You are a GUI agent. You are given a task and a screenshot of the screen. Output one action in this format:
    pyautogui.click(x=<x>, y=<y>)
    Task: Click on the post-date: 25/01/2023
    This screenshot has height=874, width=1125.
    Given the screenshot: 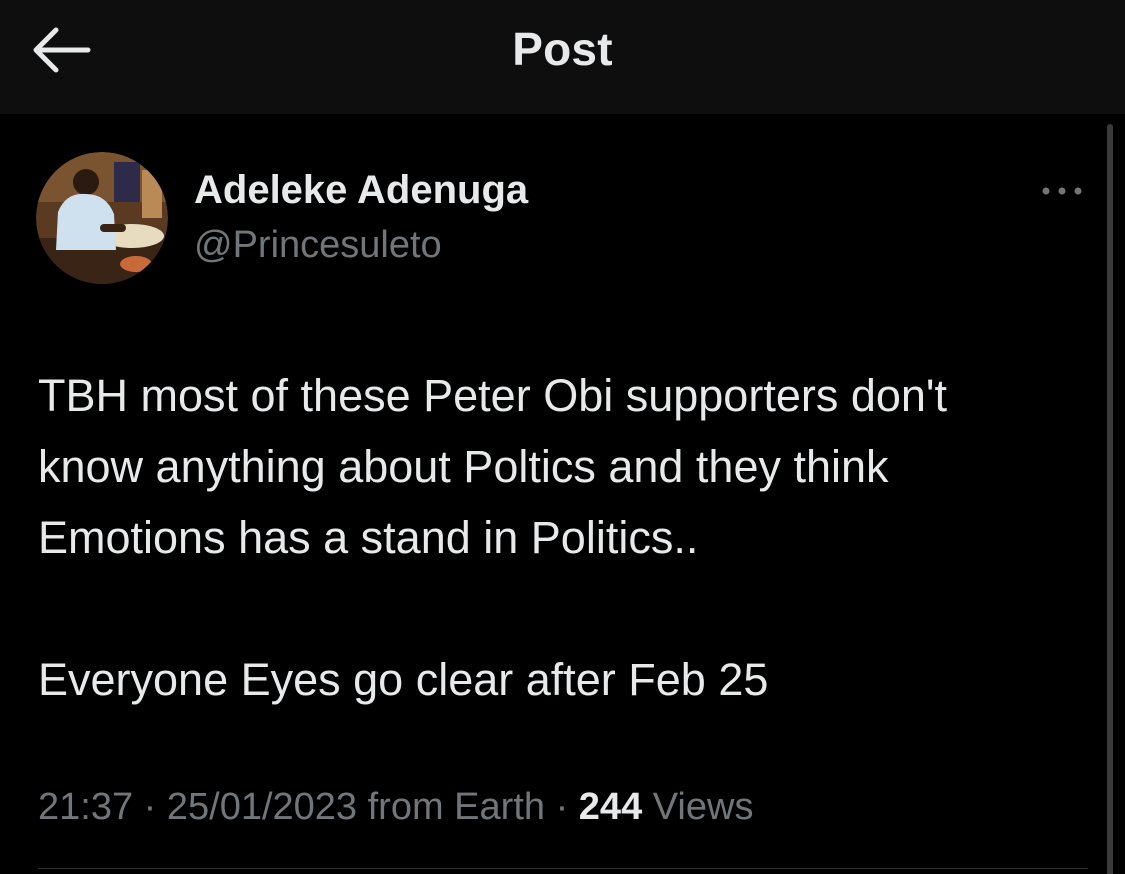 What is the action you would take?
    pyautogui.click(x=262, y=807)
    